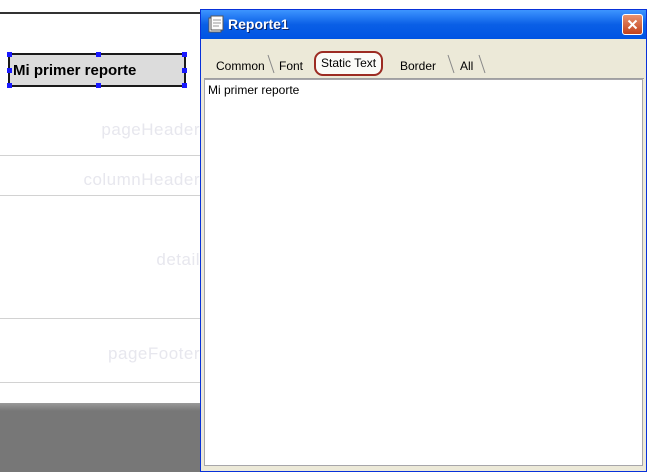 Image resolution: width=647 pixels, height=472 pixels. I want to click on property-tabs: Common Font Static Text Border All, so click(424, 64).